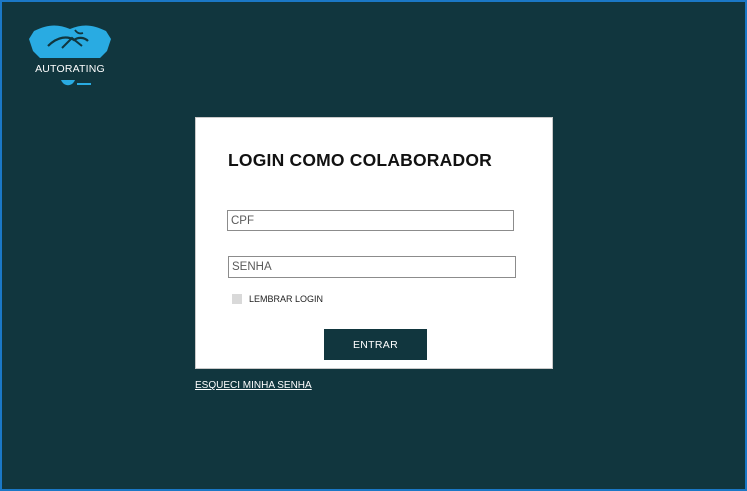  I want to click on remember-login-label: LEMBRAR LOGIN, so click(286, 299).